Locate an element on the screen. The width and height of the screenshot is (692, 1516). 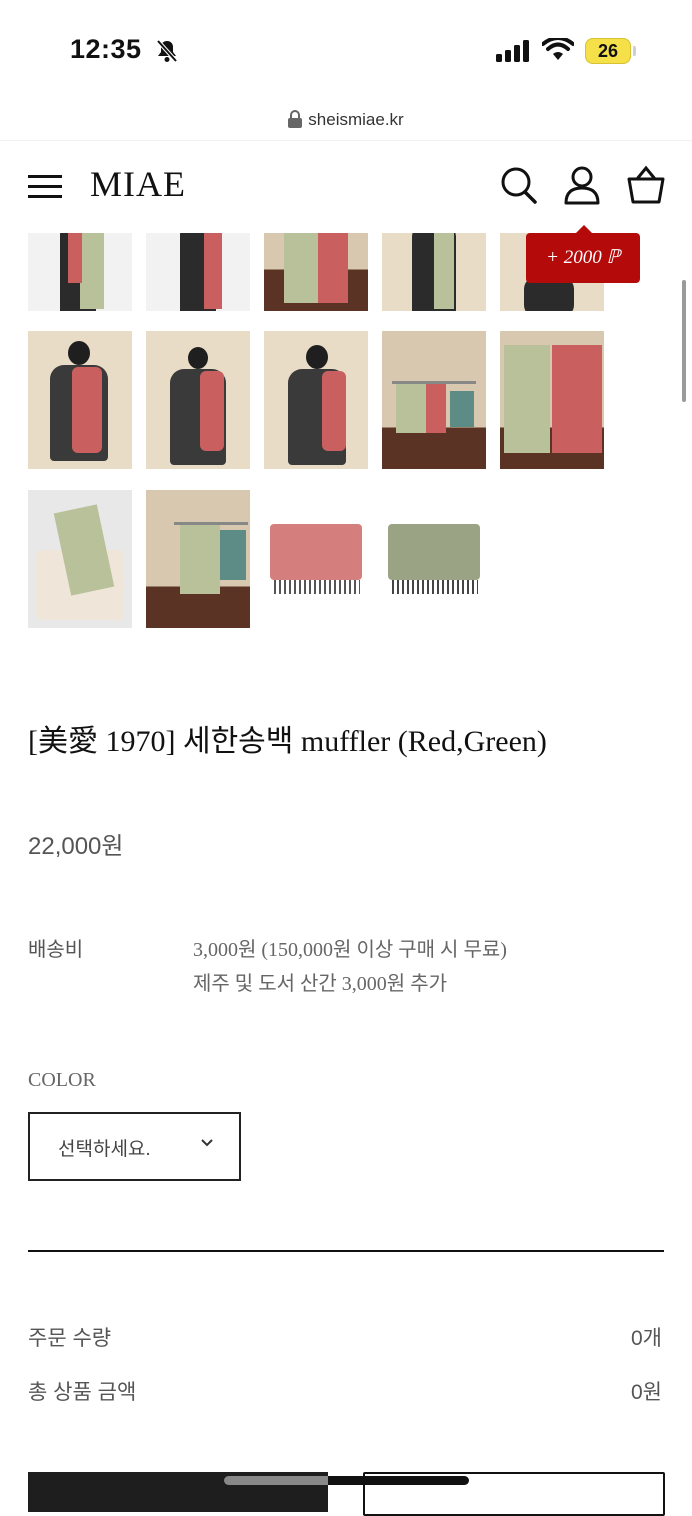
search-icon is located at coordinates (519, 185).